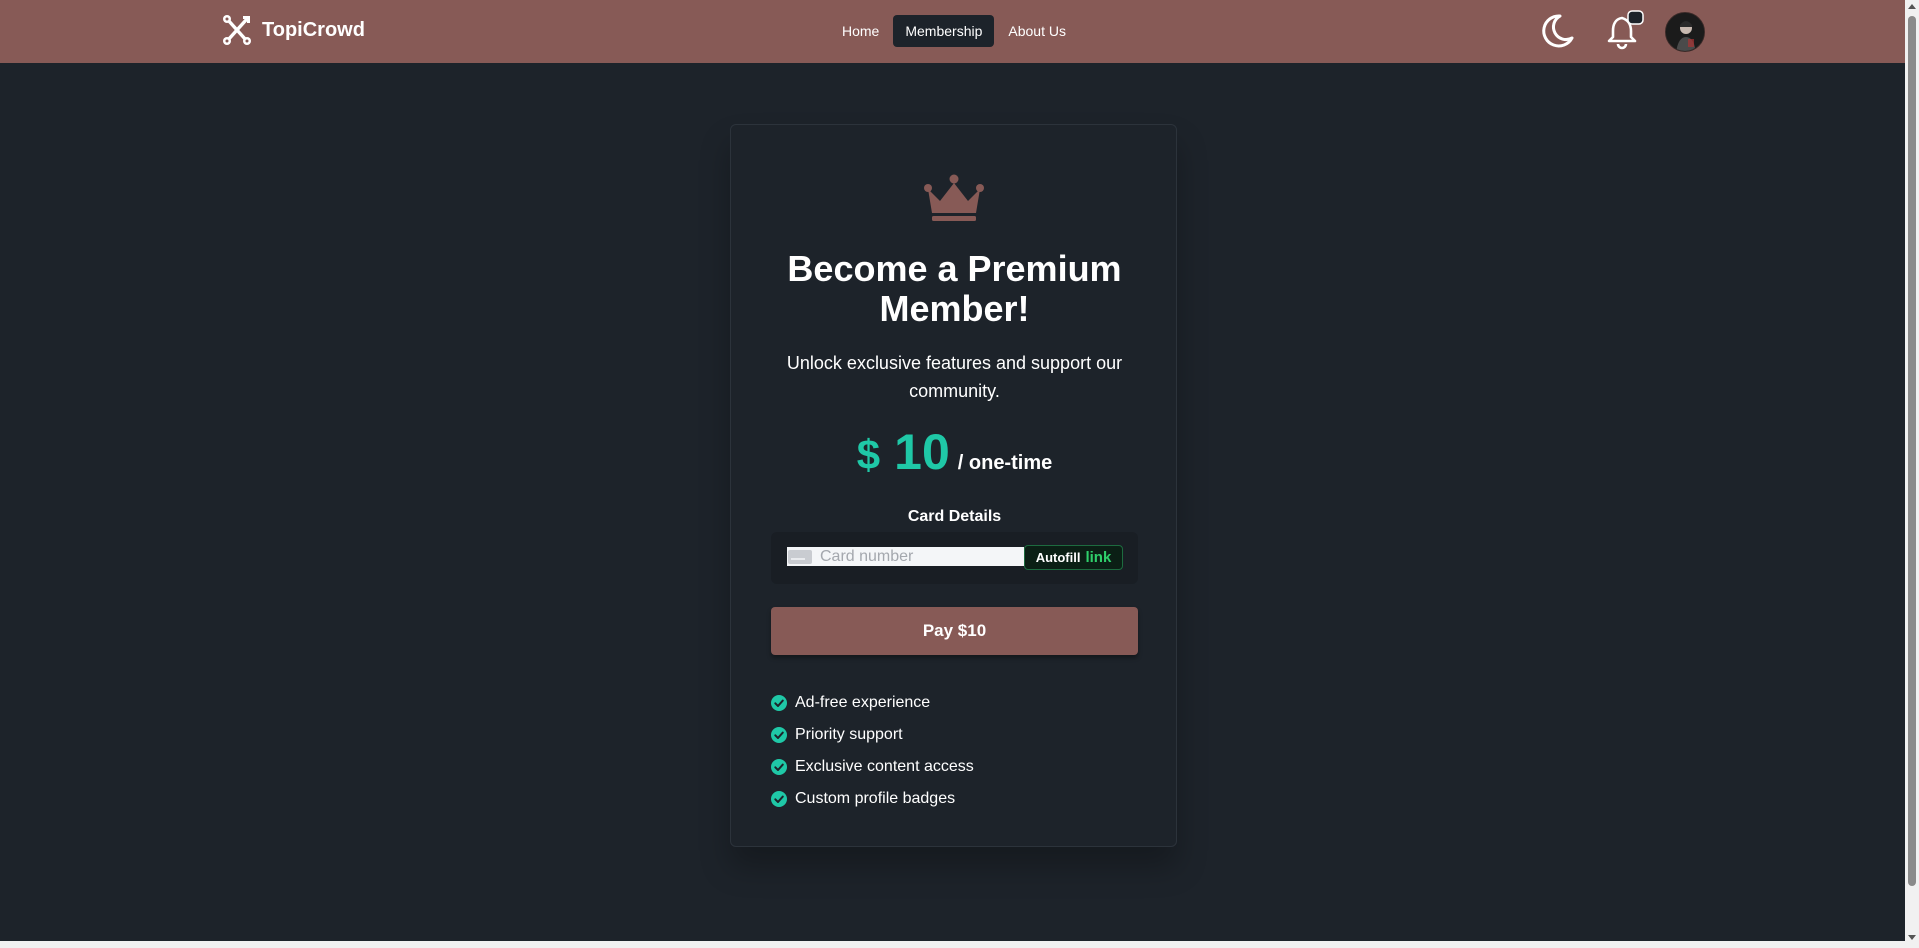 The image size is (1919, 948). I want to click on nav-link-membership: Membership, so click(944, 31).